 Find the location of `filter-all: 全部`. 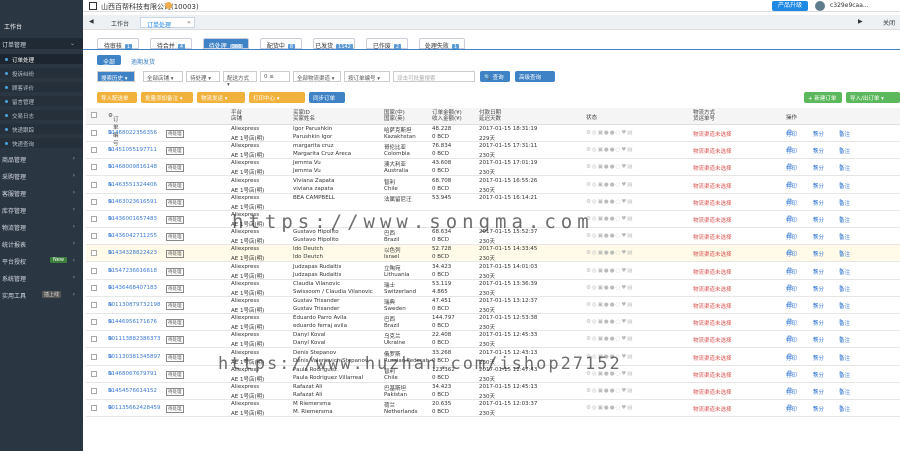

filter-all: 全部 is located at coordinates (109, 60).